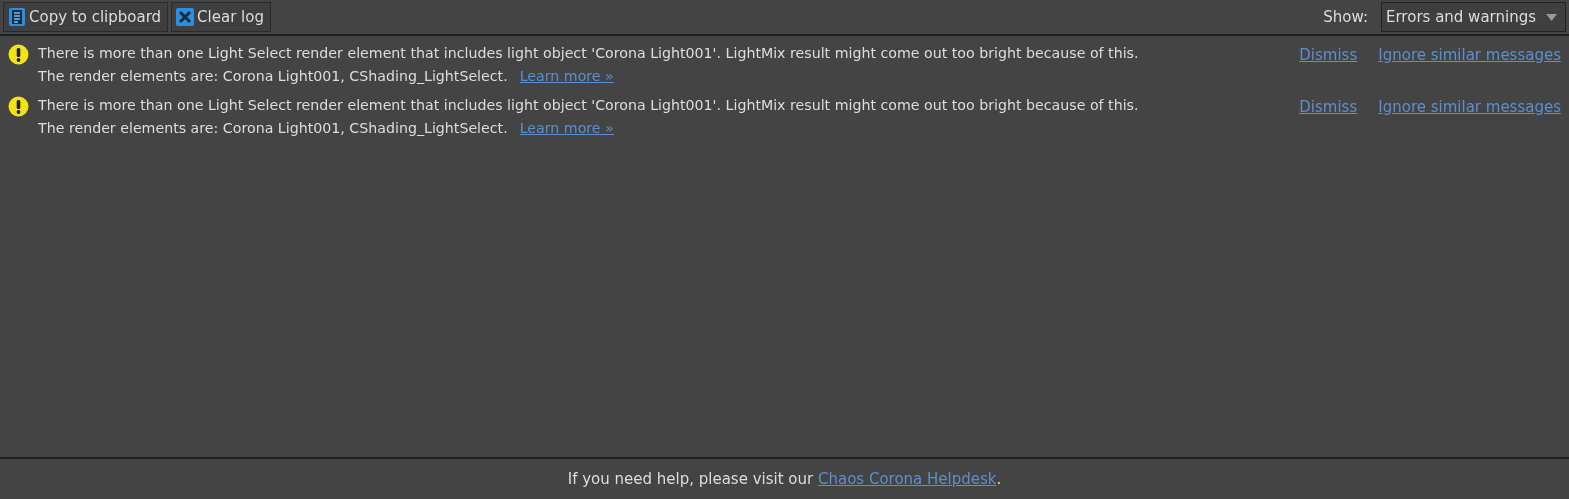 The image size is (1569, 499). I want to click on filter-label: Show:, so click(1345, 17).